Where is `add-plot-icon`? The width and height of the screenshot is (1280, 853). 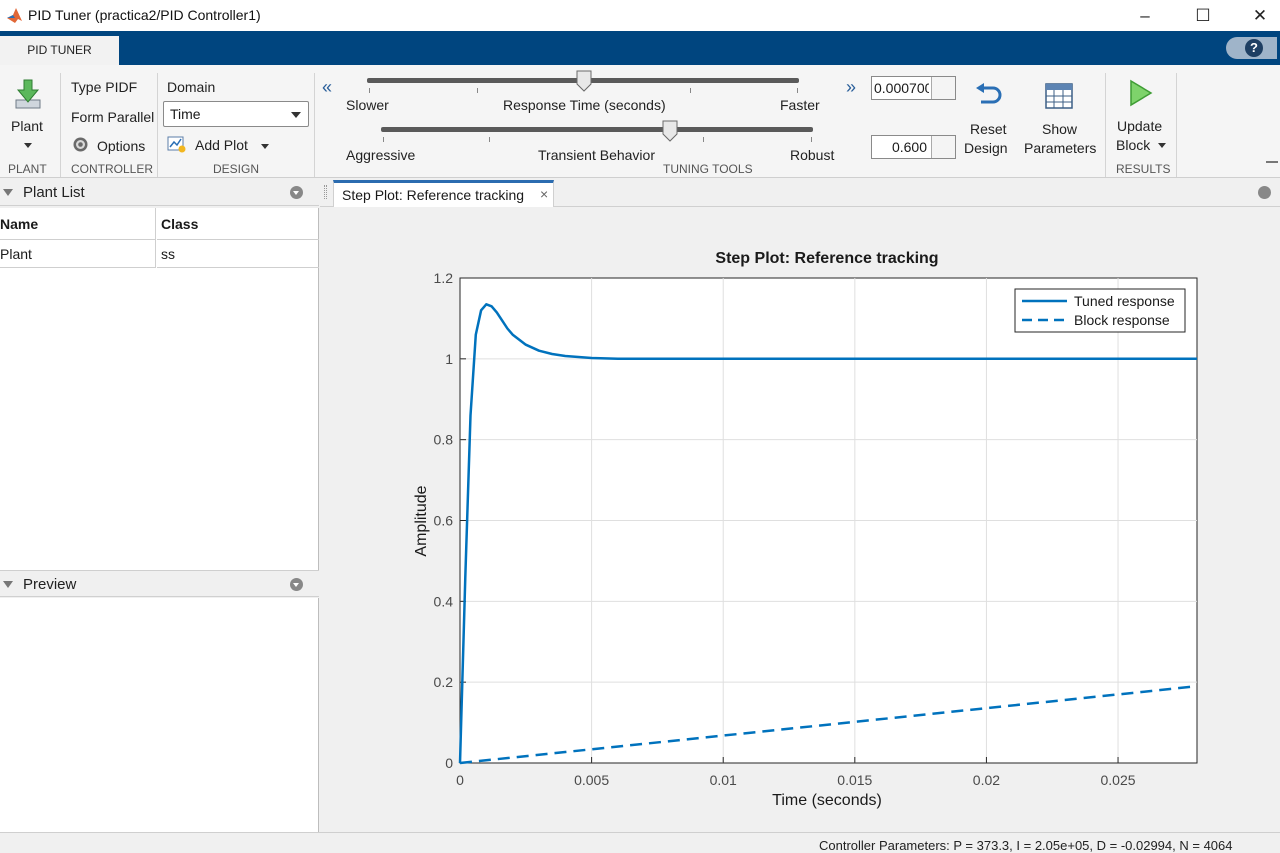
add-plot-icon is located at coordinates (176, 144).